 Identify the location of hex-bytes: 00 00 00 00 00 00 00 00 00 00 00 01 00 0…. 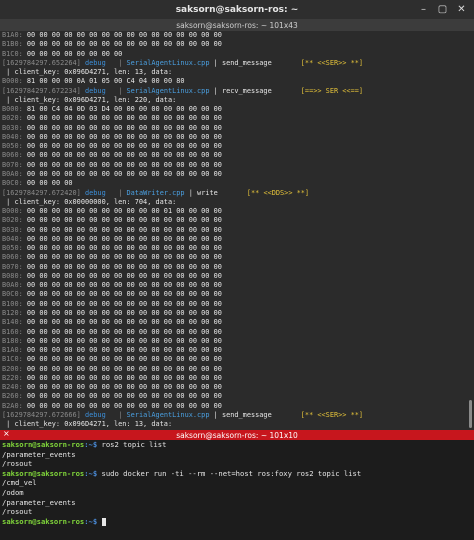
(122, 211).